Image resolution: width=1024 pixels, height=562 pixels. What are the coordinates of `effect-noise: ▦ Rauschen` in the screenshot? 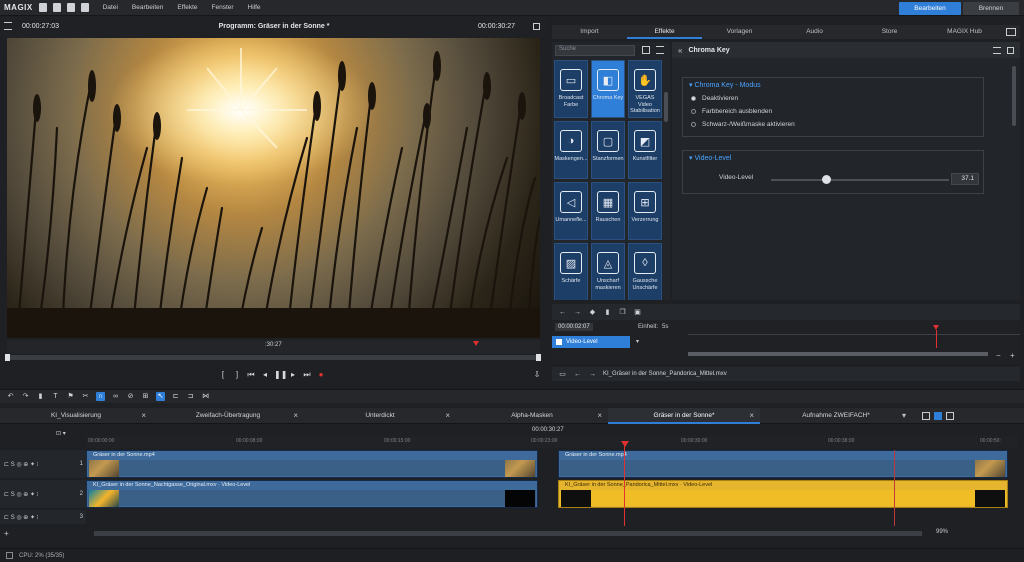 It's located at (608, 211).